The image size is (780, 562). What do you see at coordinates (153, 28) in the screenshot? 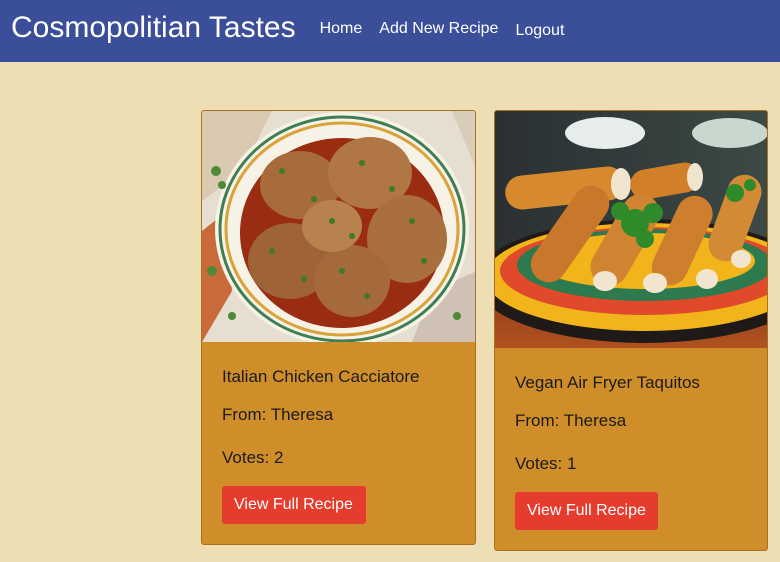
I see `site-brand: Cosmopolitian Tastes` at bounding box center [153, 28].